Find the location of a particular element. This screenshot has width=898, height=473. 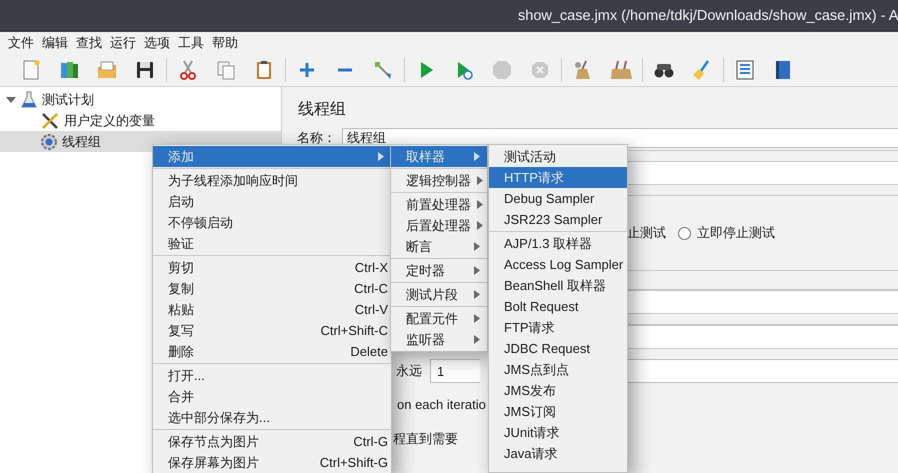

folder-icon is located at coordinates (107, 70).